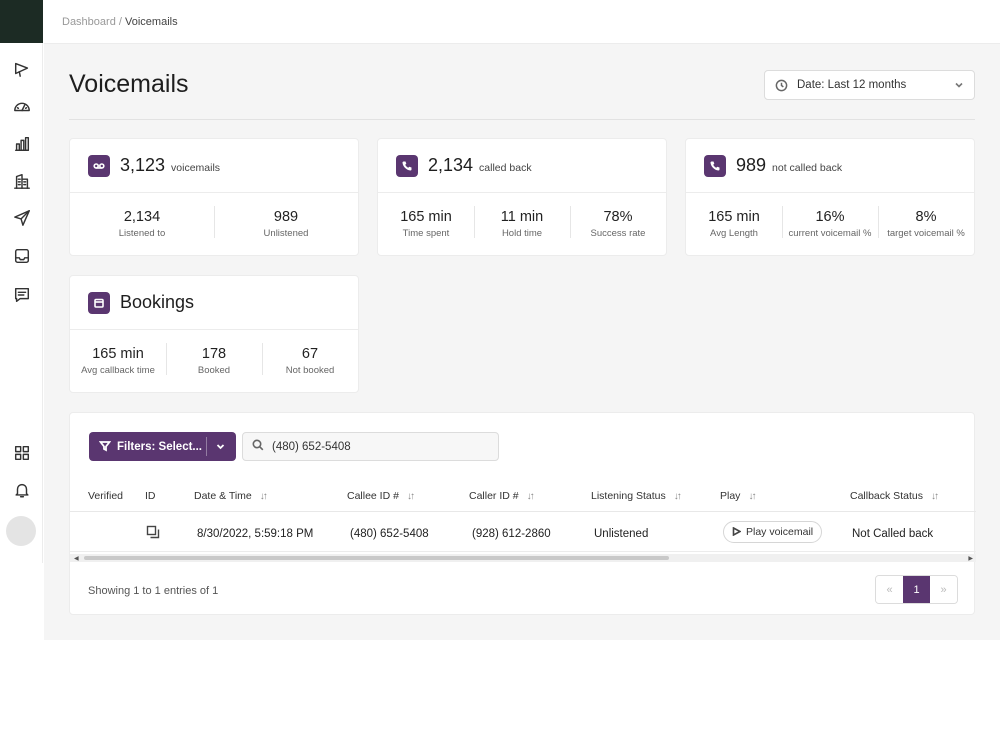  What do you see at coordinates (22, 490) in the screenshot?
I see `bell-icon` at bounding box center [22, 490].